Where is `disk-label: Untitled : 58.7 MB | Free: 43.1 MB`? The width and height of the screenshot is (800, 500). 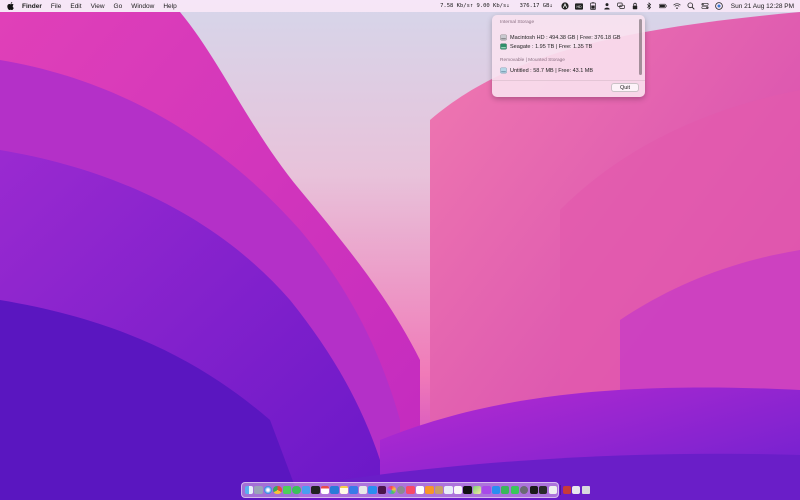 disk-label: Untitled : 58.7 MB | Free: 43.1 MB is located at coordinates (552, 70).